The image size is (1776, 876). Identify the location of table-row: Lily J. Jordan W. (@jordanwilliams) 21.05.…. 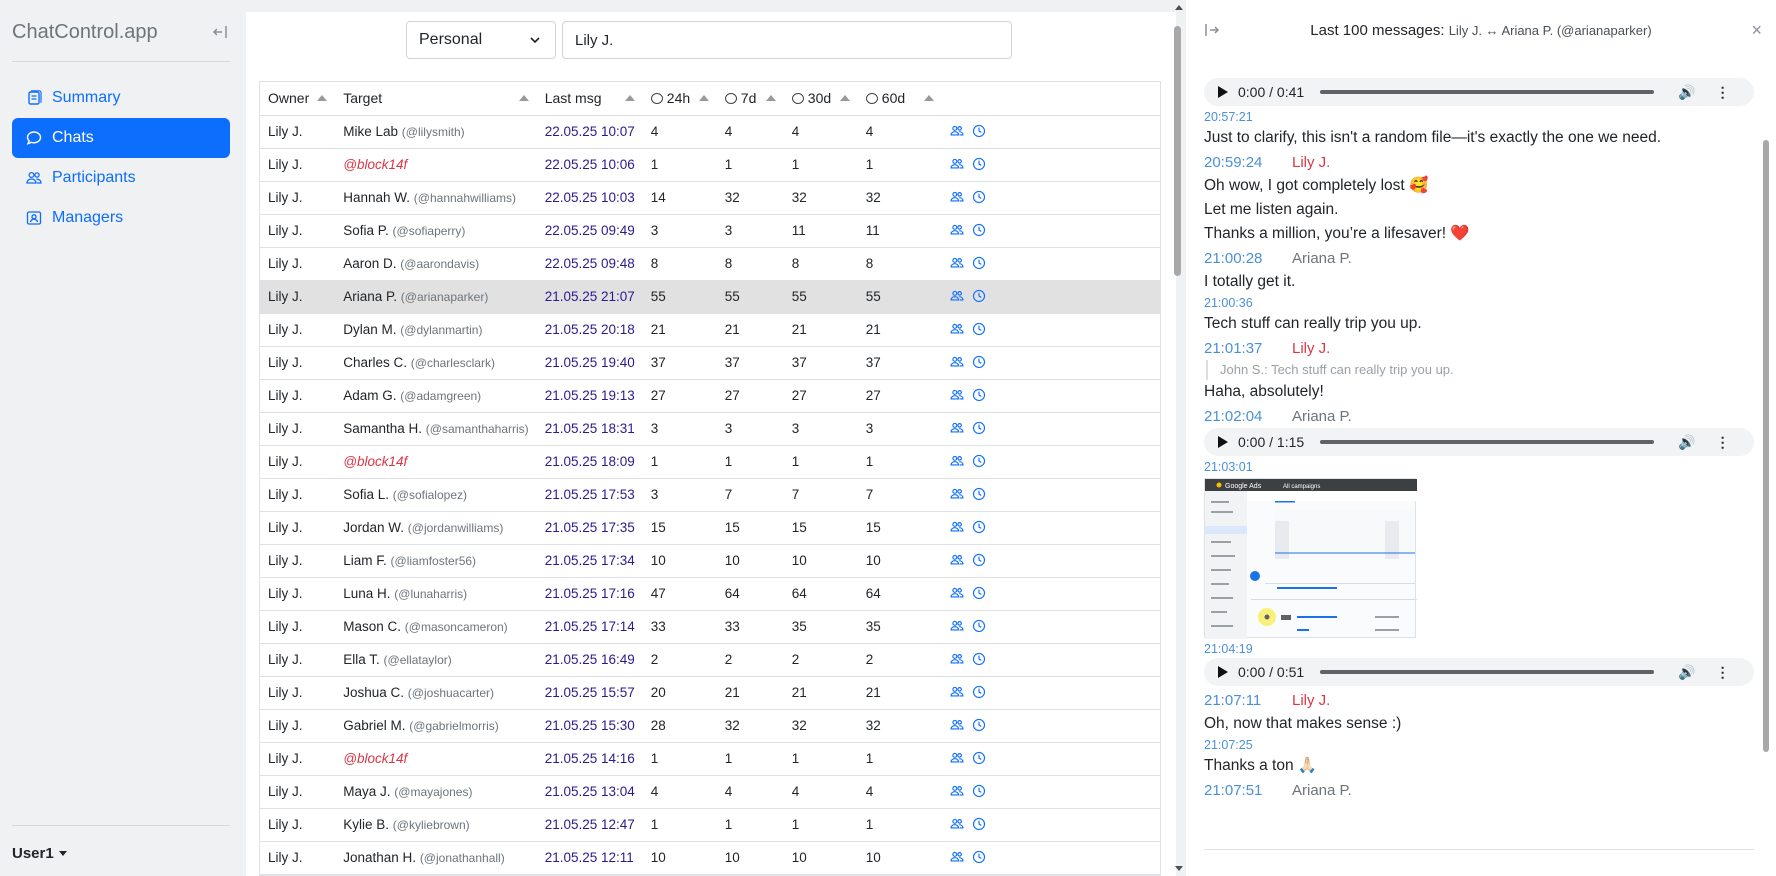
(710, 528).